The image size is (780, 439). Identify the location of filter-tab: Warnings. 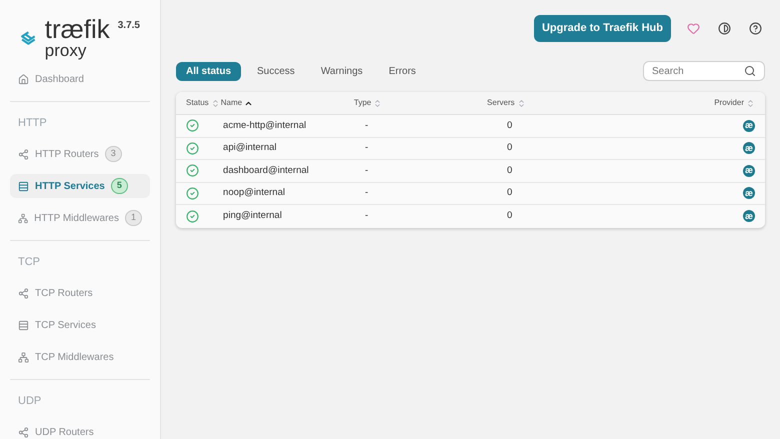
(341, 71).